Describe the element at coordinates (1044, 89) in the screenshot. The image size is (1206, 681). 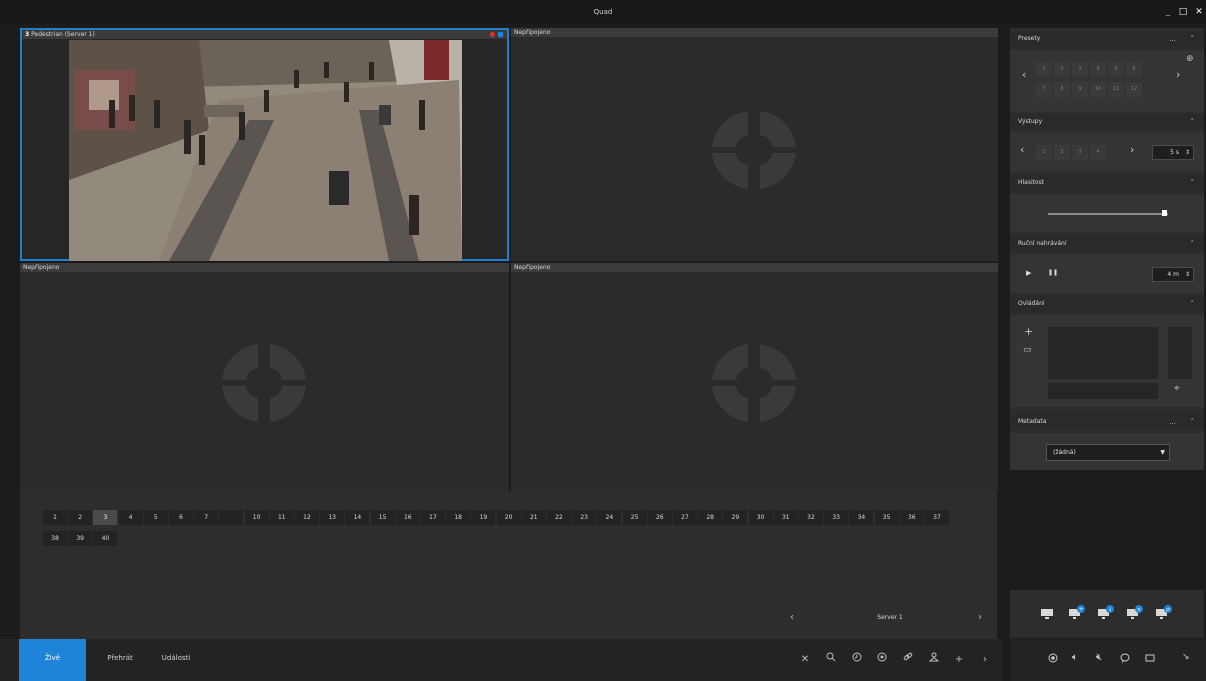
I see `preset-button: 7` at that location.